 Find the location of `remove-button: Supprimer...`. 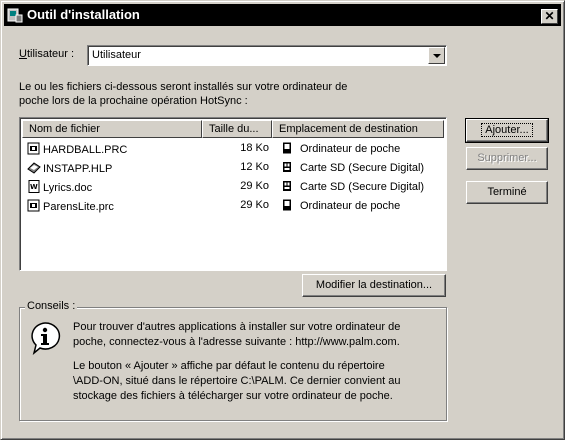

remove-button: Supprimer... is located at coordinates (507, 158).